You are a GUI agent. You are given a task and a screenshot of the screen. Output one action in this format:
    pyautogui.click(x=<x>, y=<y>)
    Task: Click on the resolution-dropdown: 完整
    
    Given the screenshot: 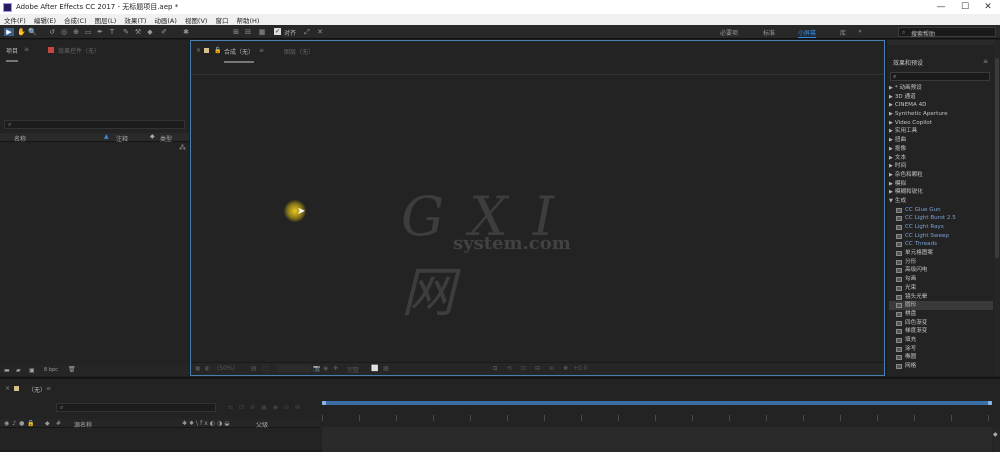 What is the action you would take?
    pyautogui.click(x=353, y=369)
    